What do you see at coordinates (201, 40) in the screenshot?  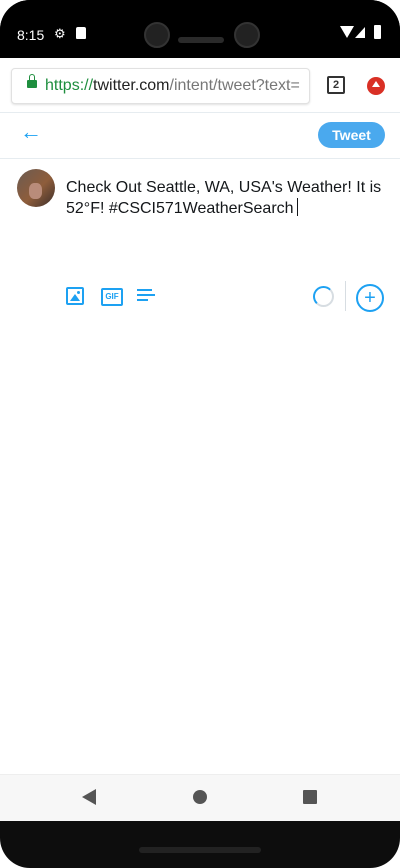 I see `speaker-icon` at bounding box center [201, 40].